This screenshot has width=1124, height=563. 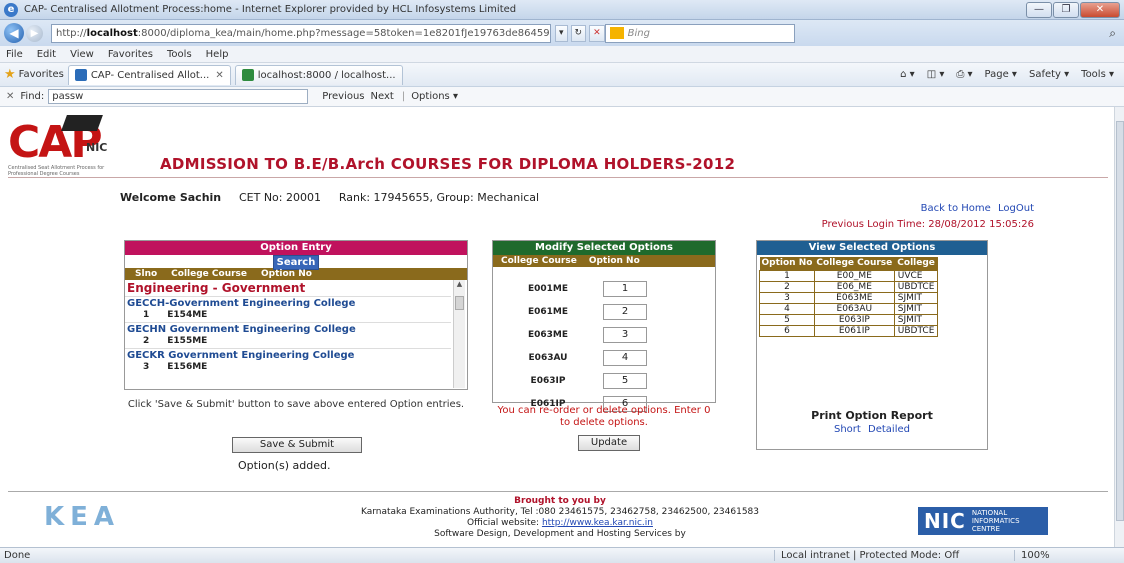 I want to click on menu-tools: Tools, so click(x=179, y=54).